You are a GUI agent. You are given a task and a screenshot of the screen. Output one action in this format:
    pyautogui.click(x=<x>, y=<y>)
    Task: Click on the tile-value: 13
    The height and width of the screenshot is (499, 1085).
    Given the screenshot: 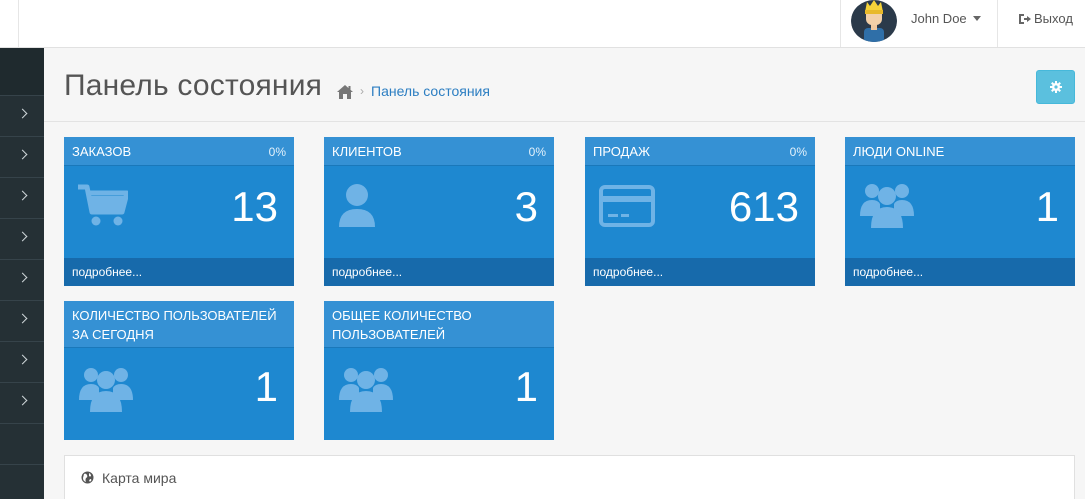 What is the action you would take?
    pyautogui.click(x=254, y=206)
    